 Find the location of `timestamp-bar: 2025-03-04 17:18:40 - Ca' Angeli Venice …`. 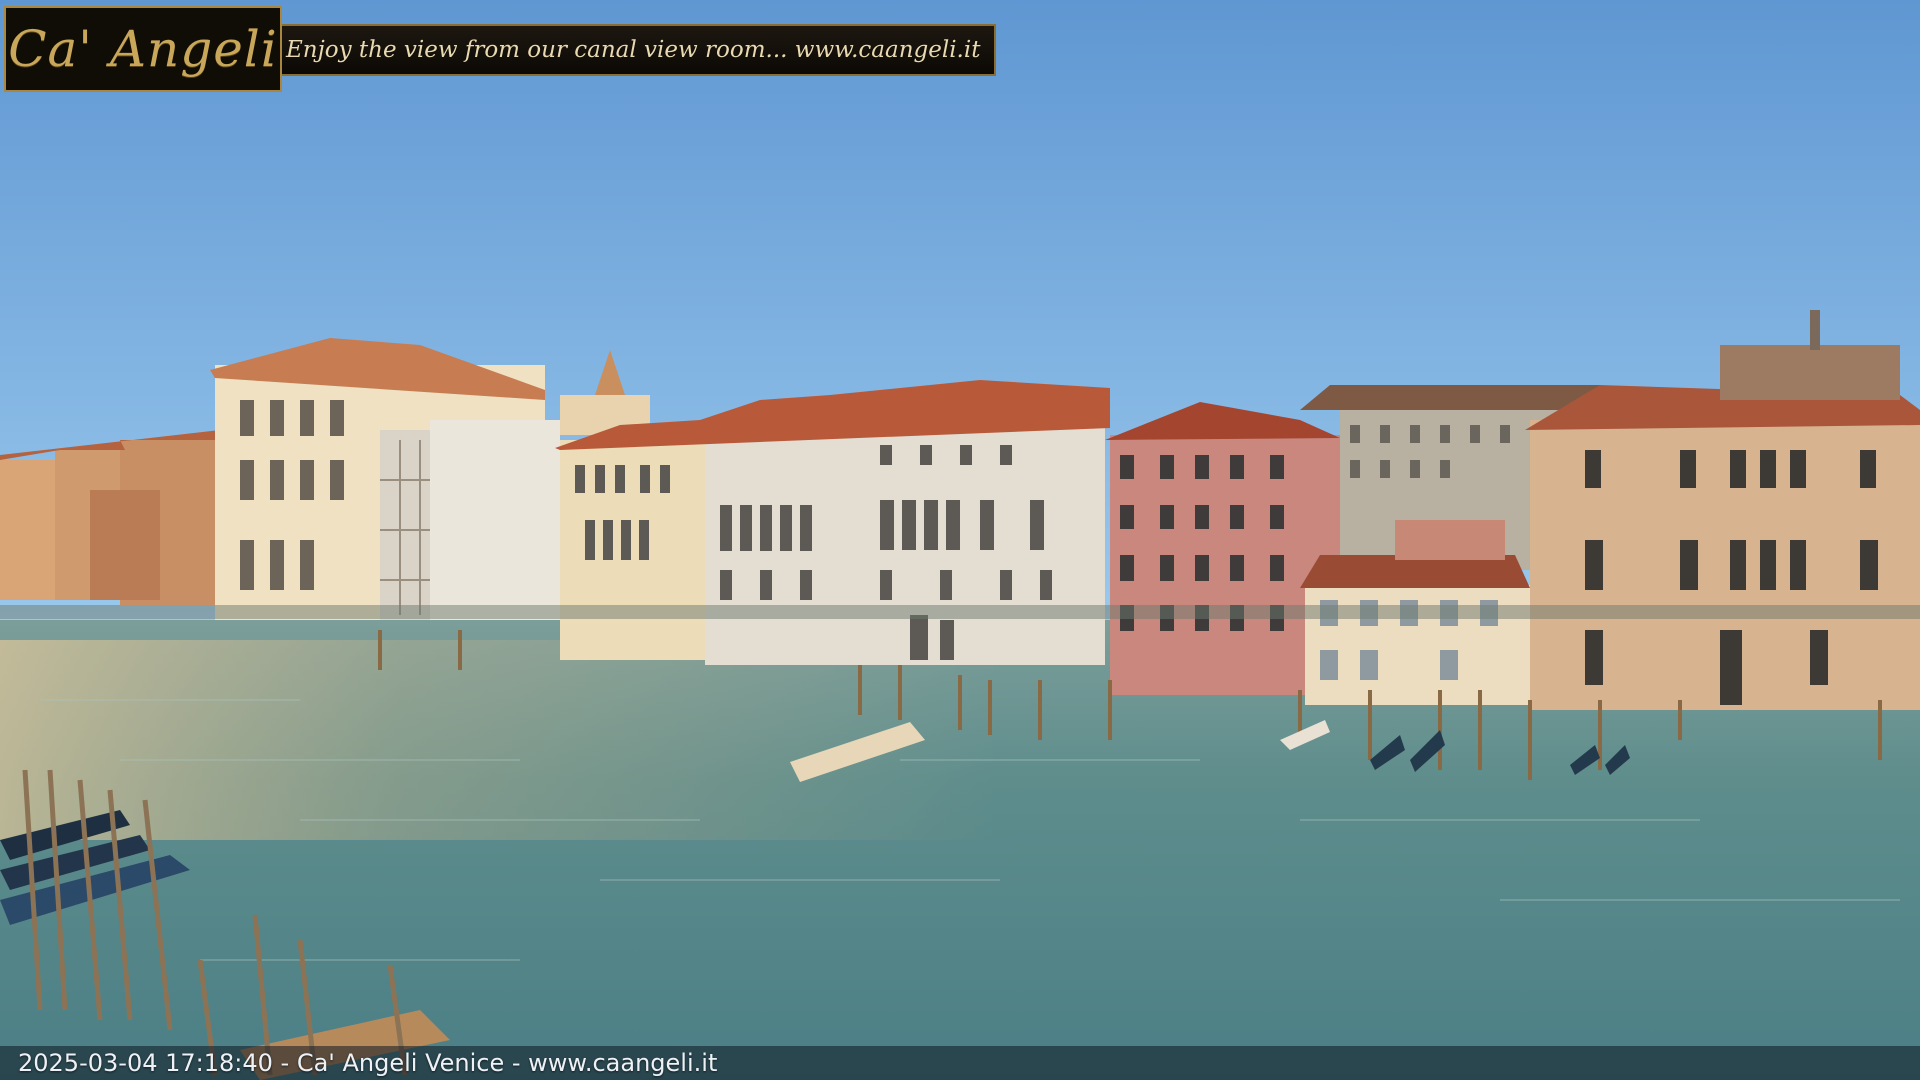

timestamp-bar: 2025-03-04 17:18:40 - Ca' Angeli Venice … is located at coordinates (960, 1063).